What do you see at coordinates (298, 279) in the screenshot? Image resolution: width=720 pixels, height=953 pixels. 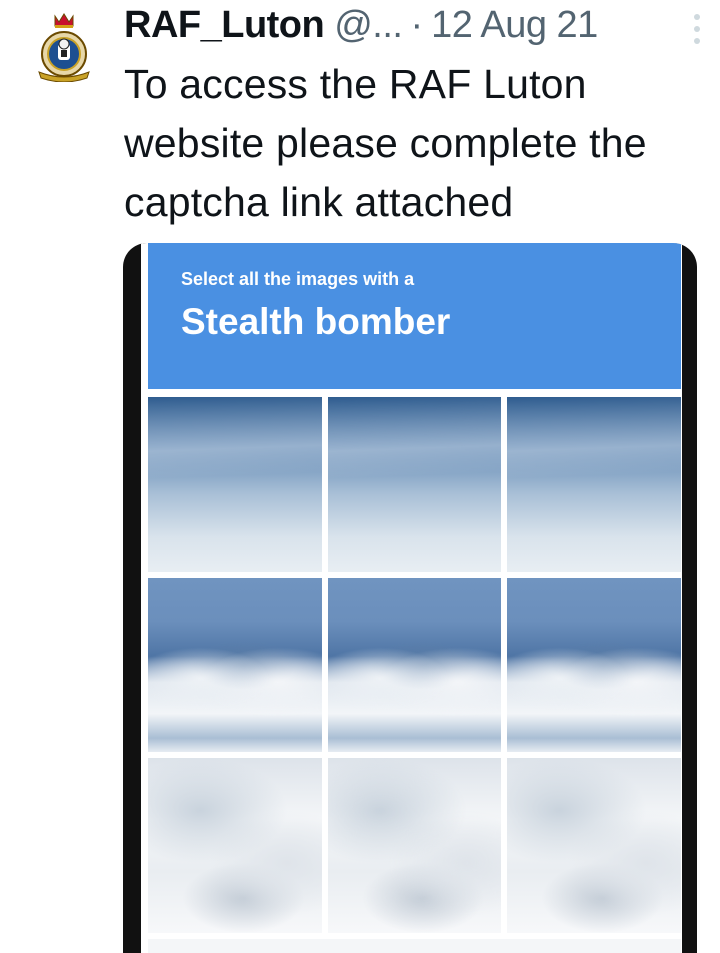 I see `captcha-prompt: Select all the images with a` at bounding box center [298, 279].